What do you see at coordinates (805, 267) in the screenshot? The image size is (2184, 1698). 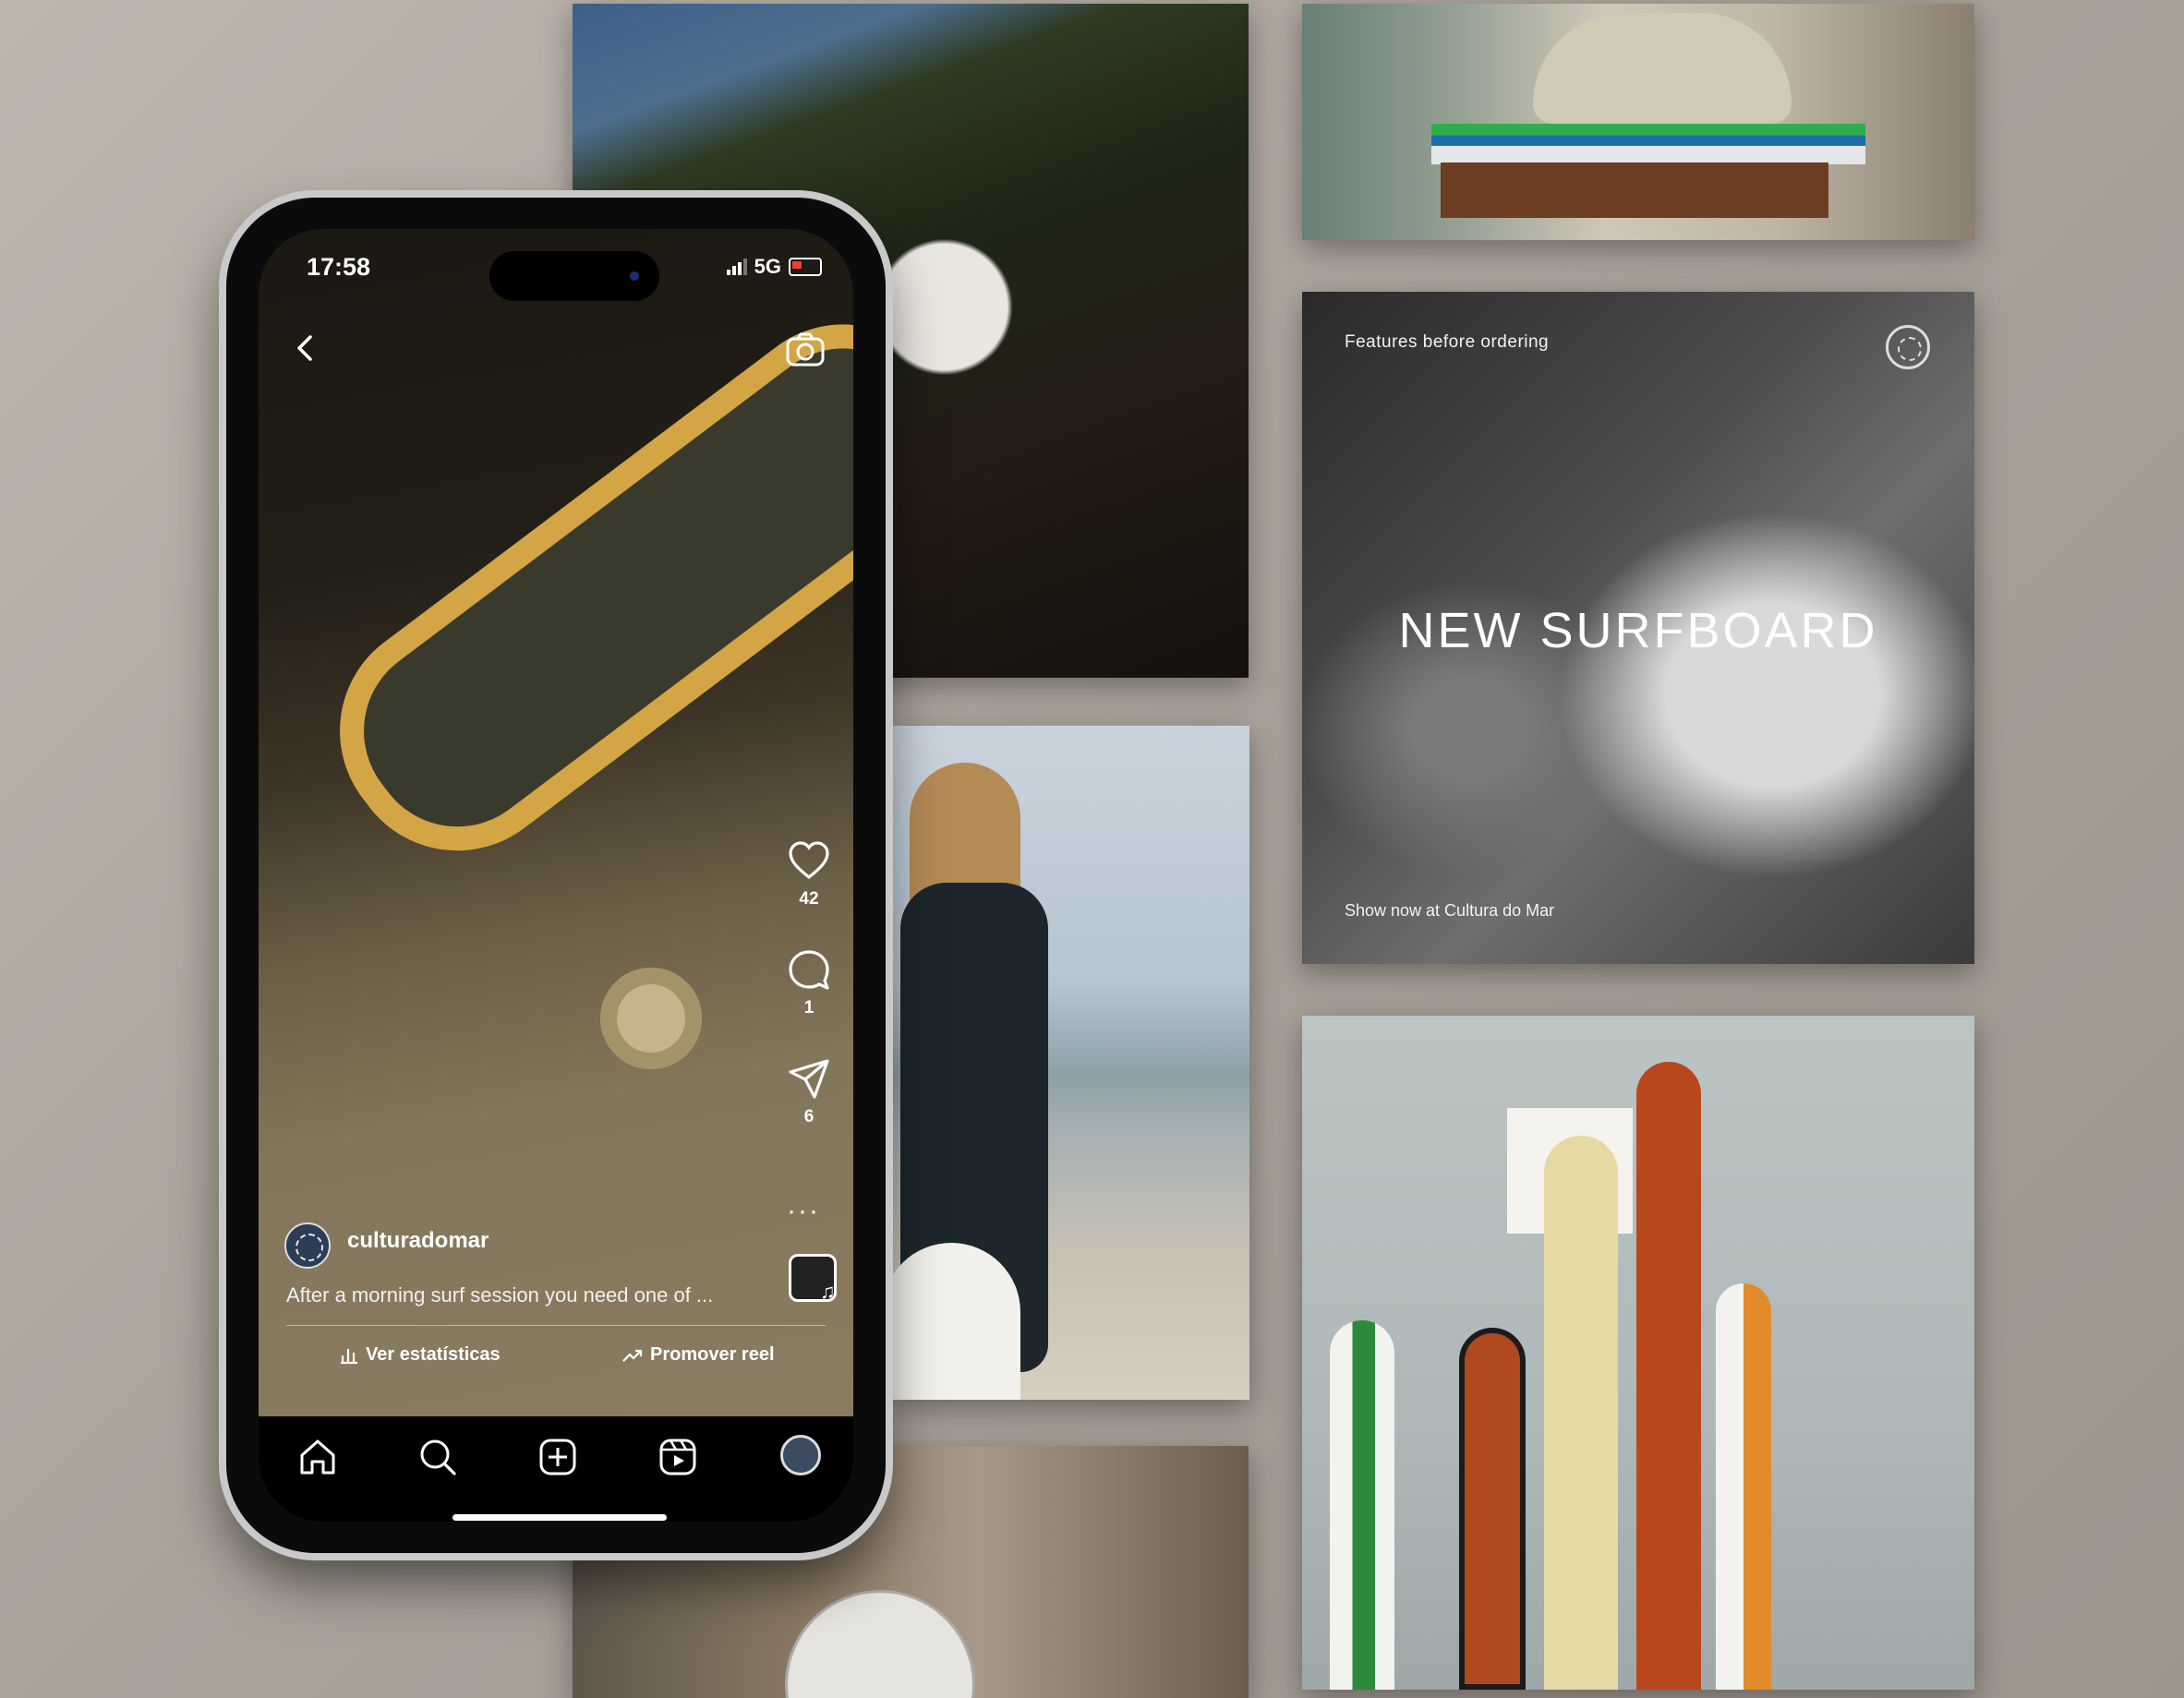 I see `battery-icon` at bounding box center [805, 267].